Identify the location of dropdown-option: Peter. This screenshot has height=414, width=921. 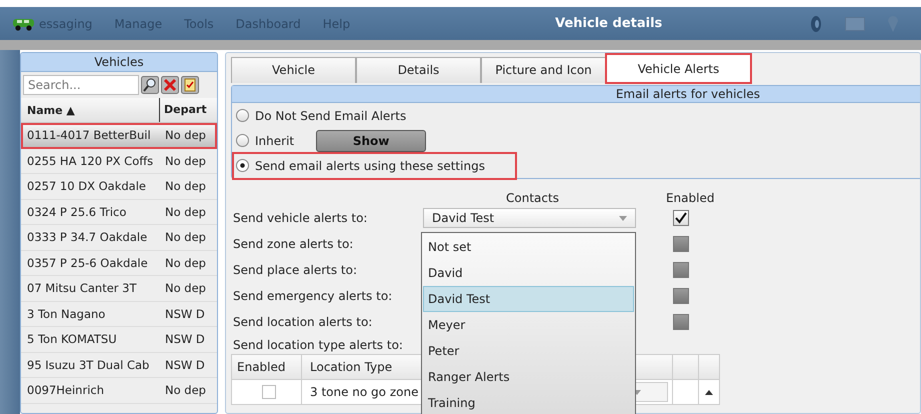
(528, 351).